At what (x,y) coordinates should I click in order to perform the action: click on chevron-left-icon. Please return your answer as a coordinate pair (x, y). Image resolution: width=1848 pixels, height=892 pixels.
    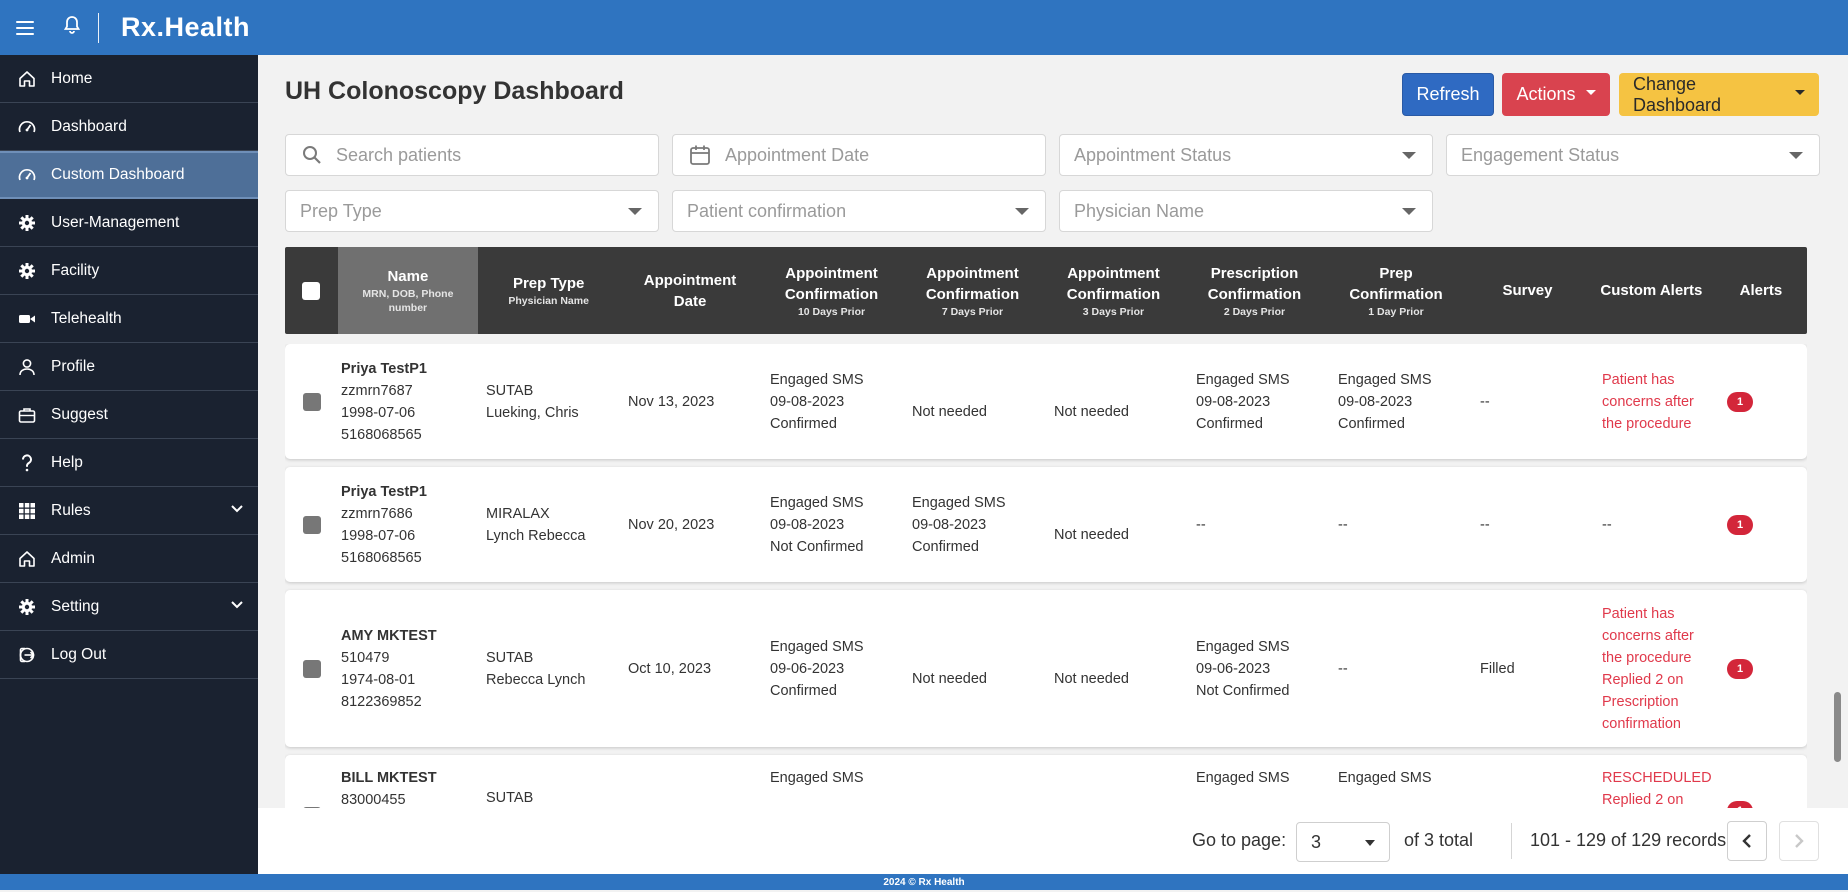
    Looking at the image, I should click on (1746, 841).